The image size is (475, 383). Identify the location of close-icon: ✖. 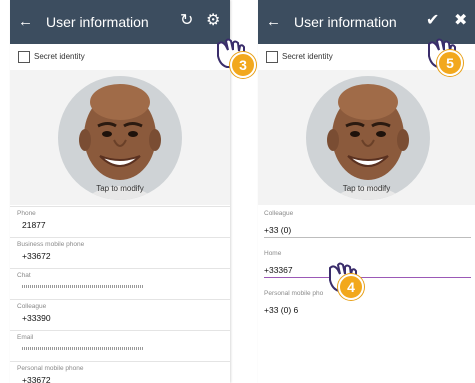
(460, 21).